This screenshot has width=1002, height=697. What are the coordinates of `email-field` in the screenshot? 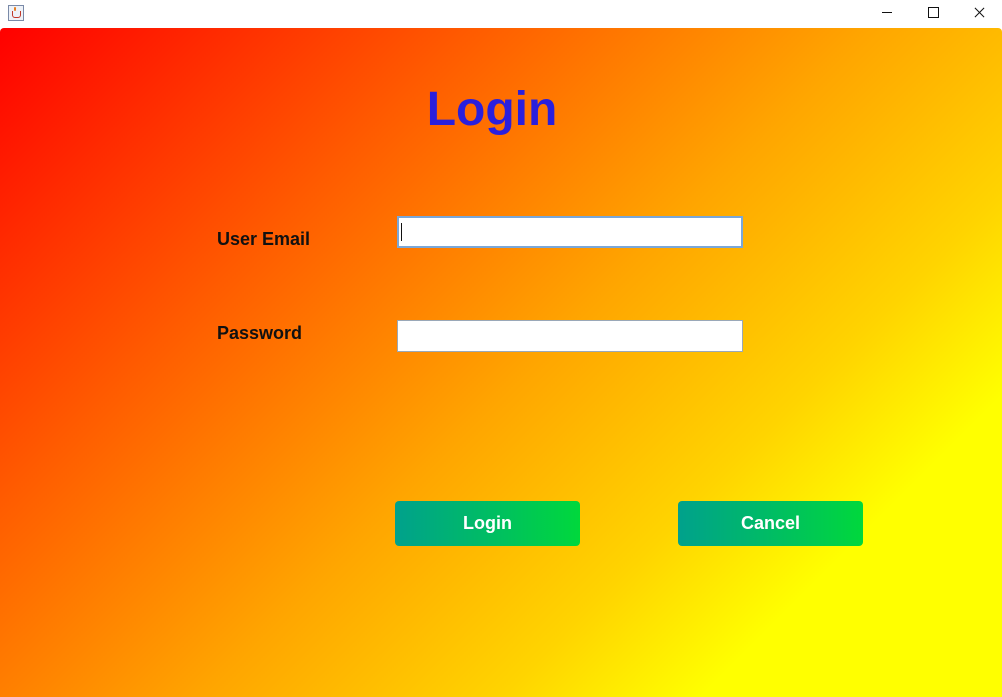 It's located at (570, 232).